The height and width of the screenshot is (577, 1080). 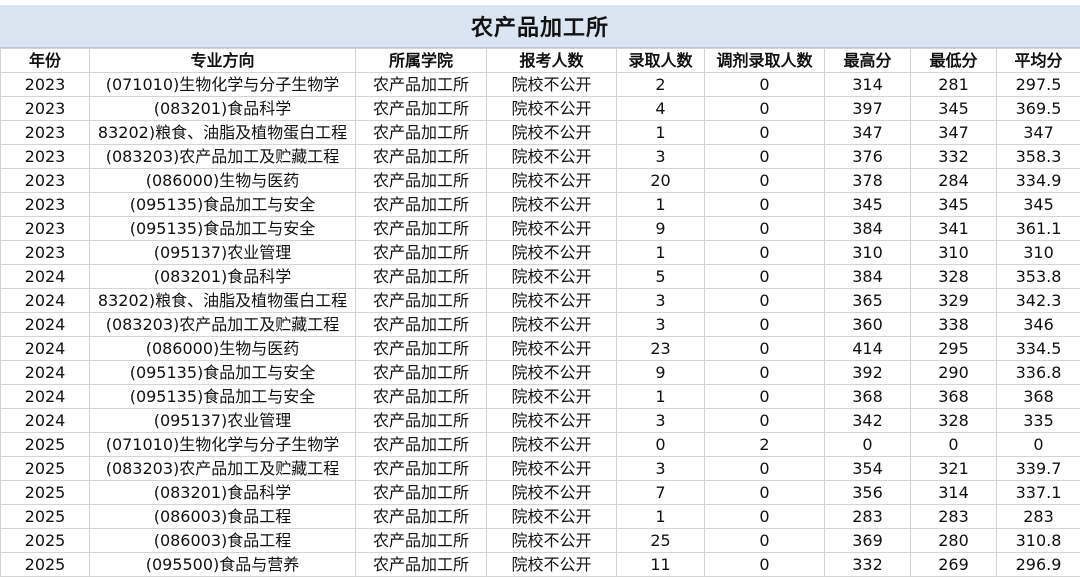 I want to click on min-score-cell: 329, so click(x=954, y=301).